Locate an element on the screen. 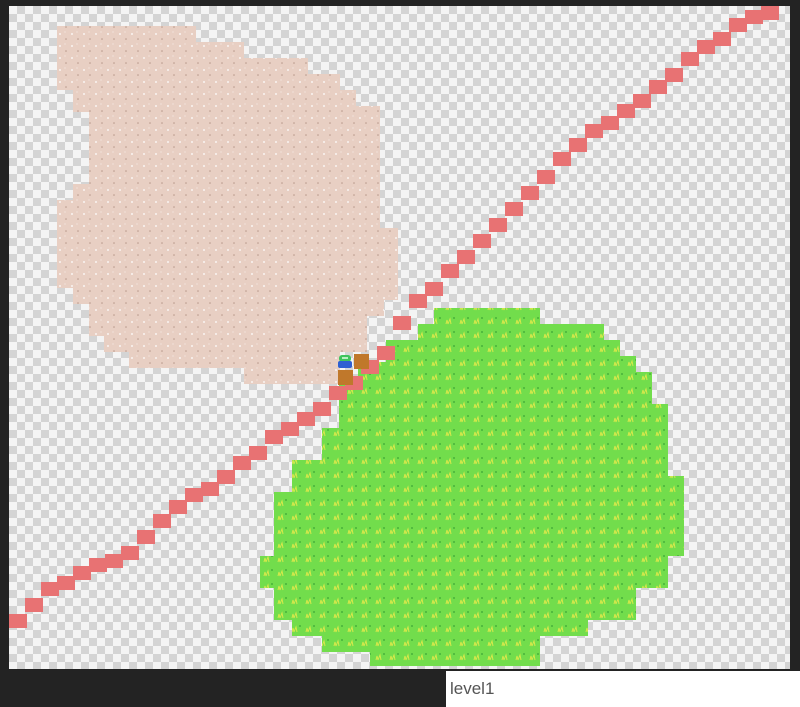  level-name-input is located at coordinates (623, 689).